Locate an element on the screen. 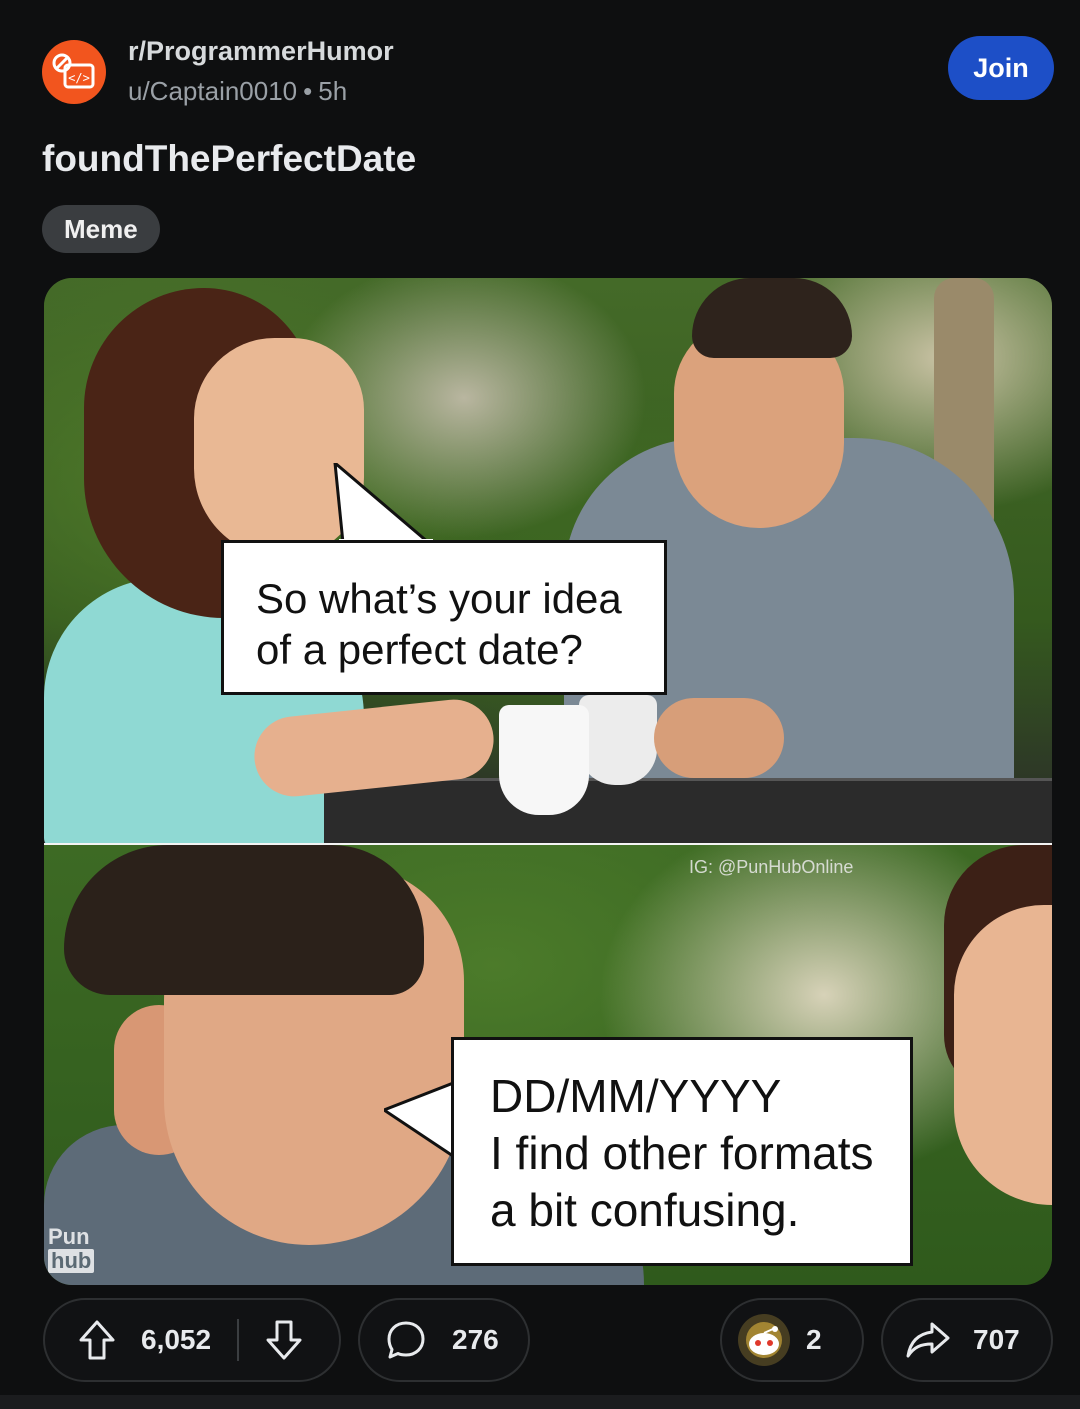  speech-bubble-question: So what’s your idea of a perfect date? is located at coordinates (444, 617).